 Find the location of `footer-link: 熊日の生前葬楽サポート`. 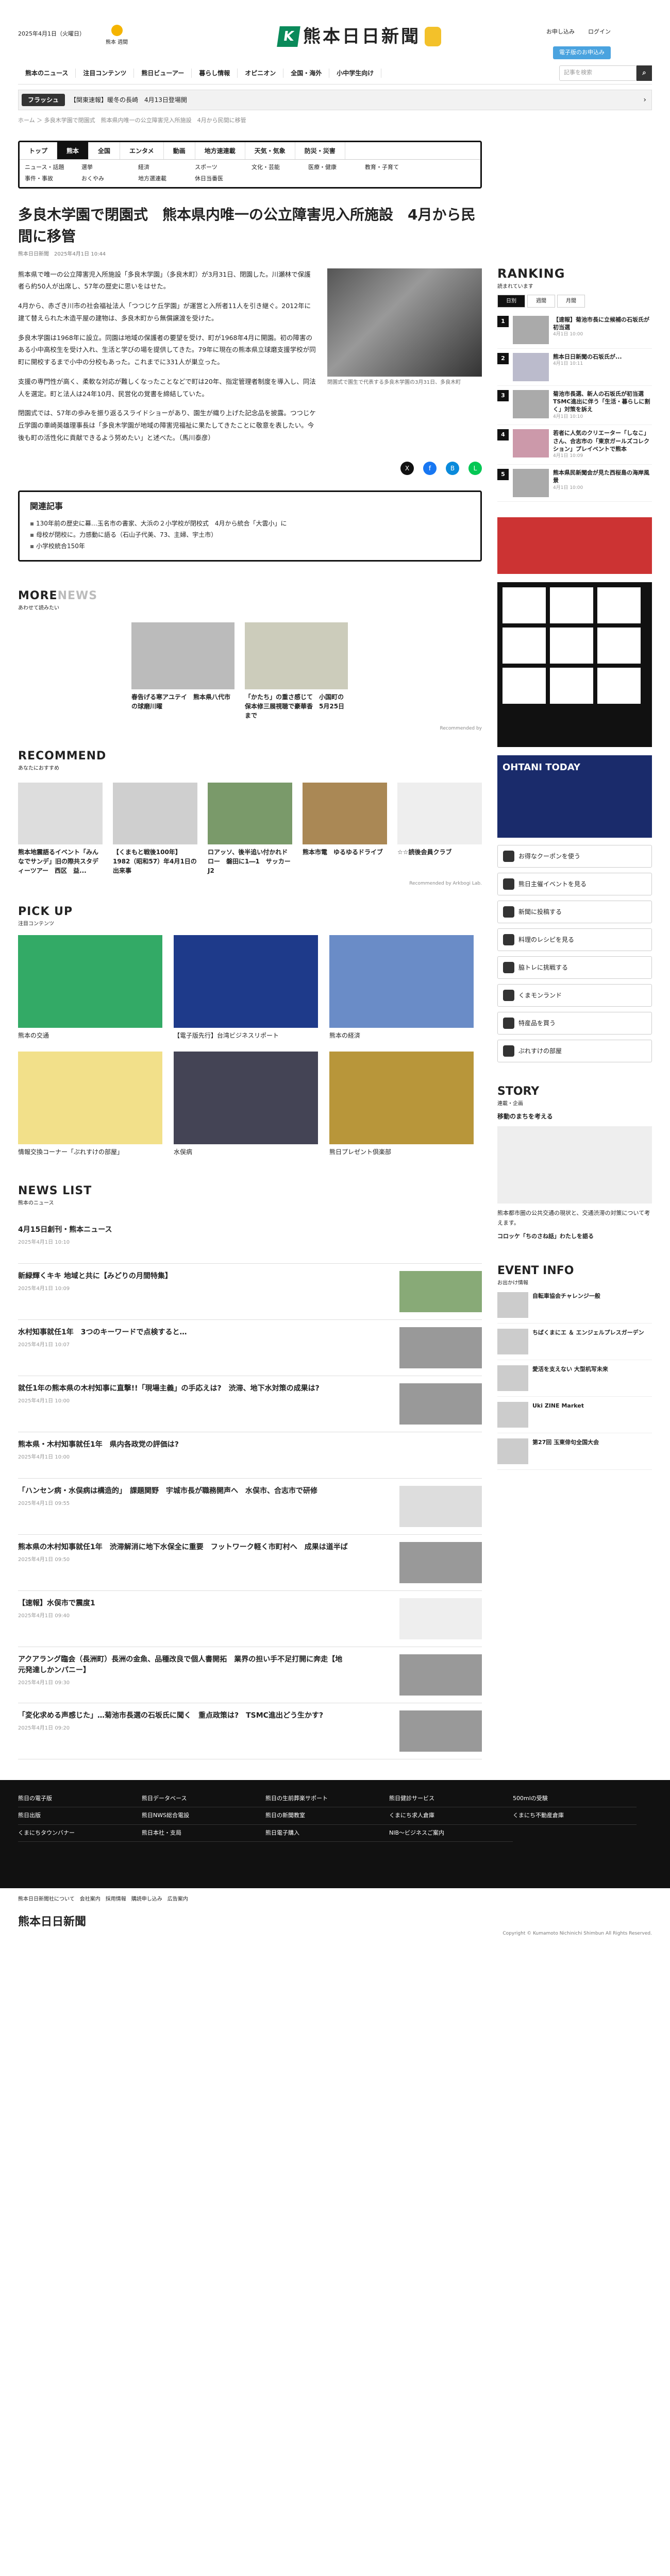

footer-link: 熊日の生前葬楽サポート is located at coordinates (327, 1798).